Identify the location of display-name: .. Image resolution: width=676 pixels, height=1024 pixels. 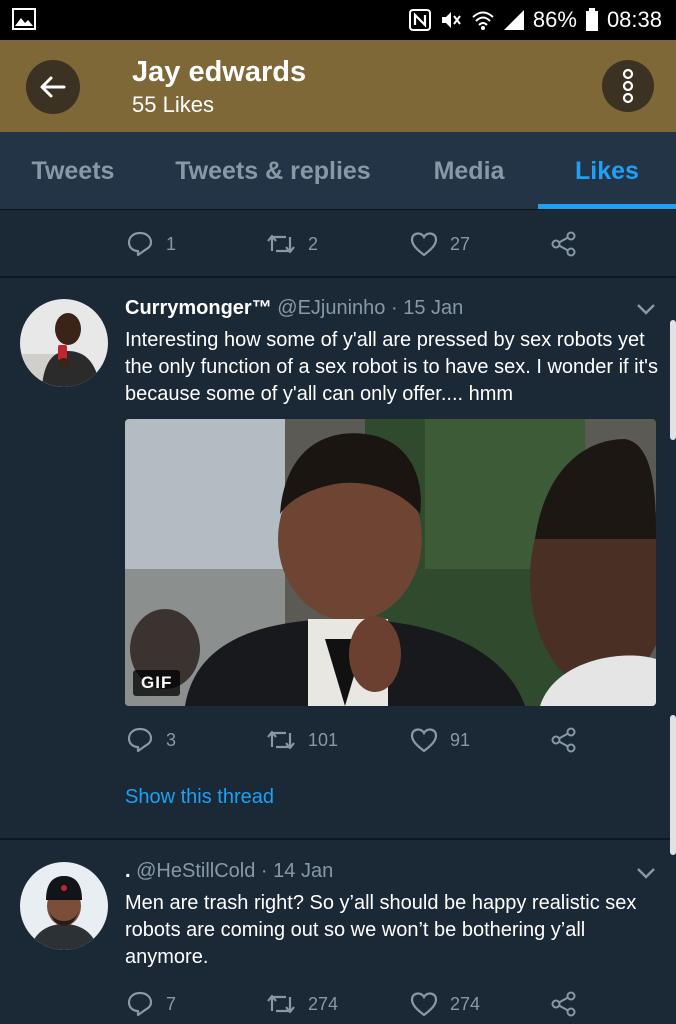
(128, 871).